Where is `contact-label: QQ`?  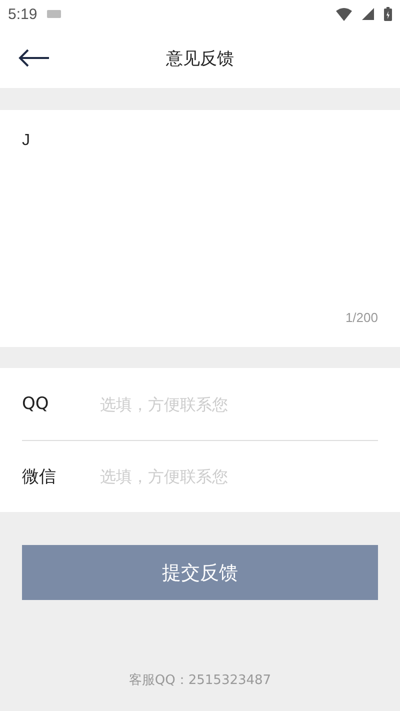
contact-label: QQ is located at coordinates (36, 404).